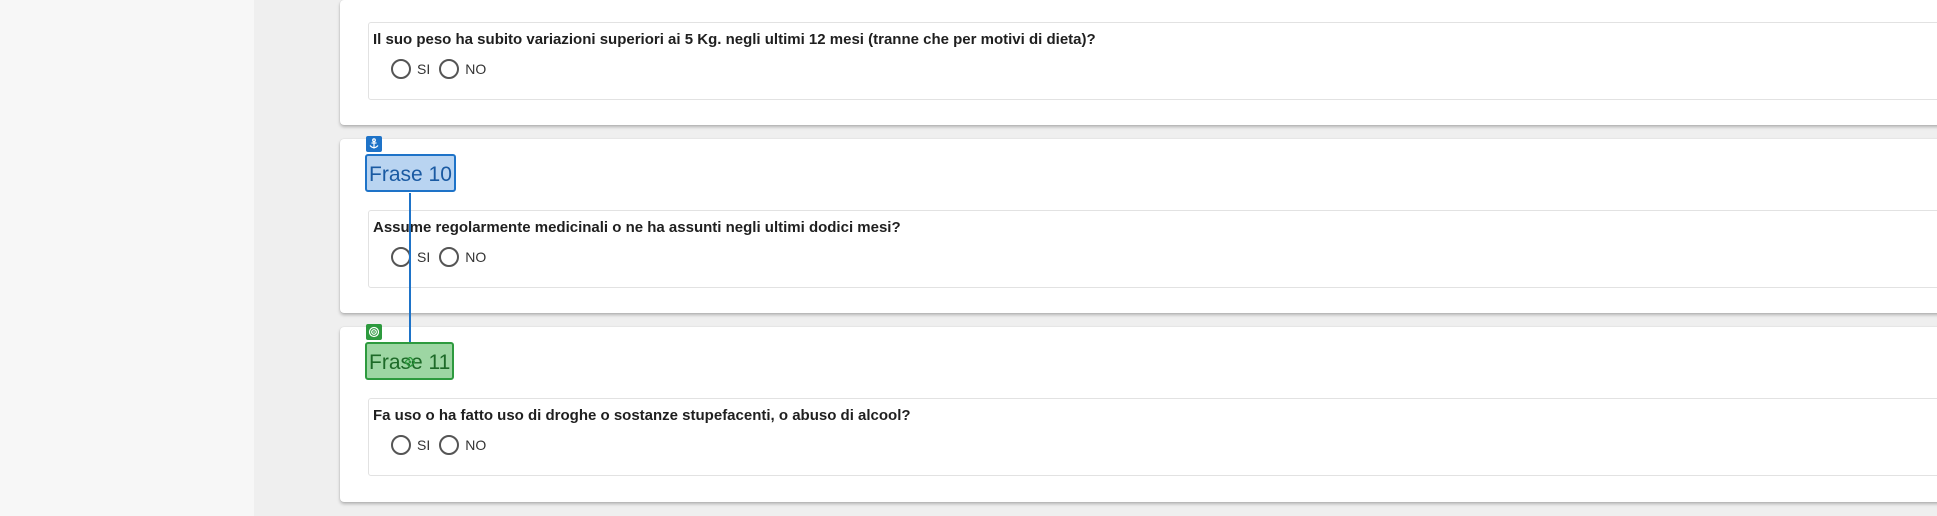  Describe the element at coordinates (410, 173) in the screenshot. I see `tag-frase-10: Frase 10` at that location.